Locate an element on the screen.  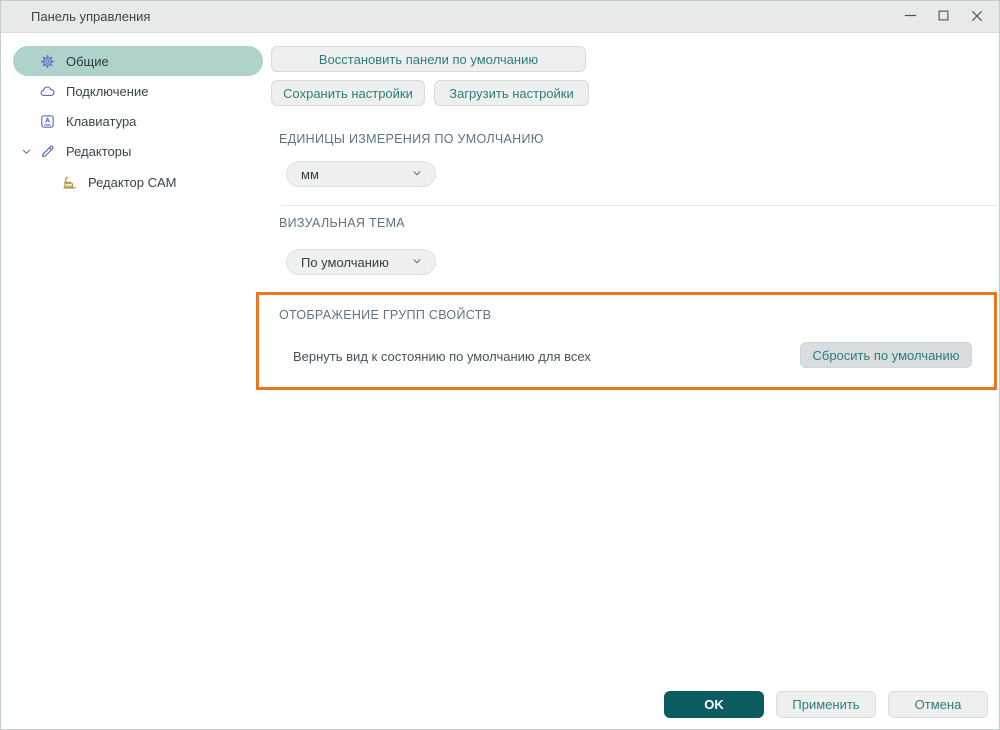
units-section-title: ЕДИНИЦЫ ИЗМЕРЕНИЯ ПО УМОЛЧАНИЮ is located at coordinates (411, 139).